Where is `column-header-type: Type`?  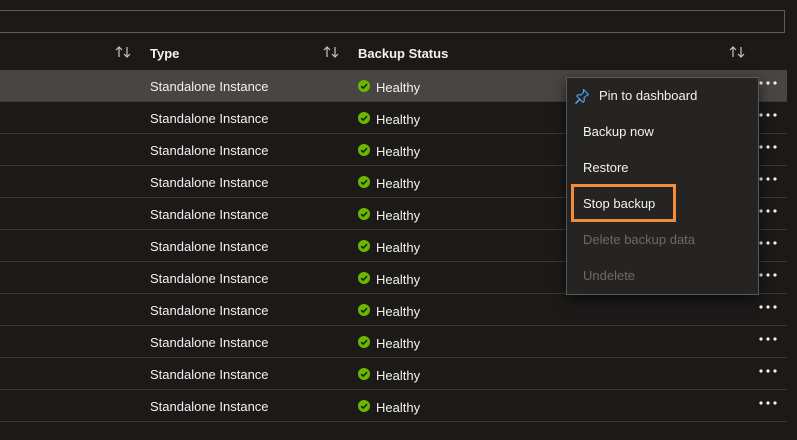 column-header-type: Type is located at coordinates (164, 53).